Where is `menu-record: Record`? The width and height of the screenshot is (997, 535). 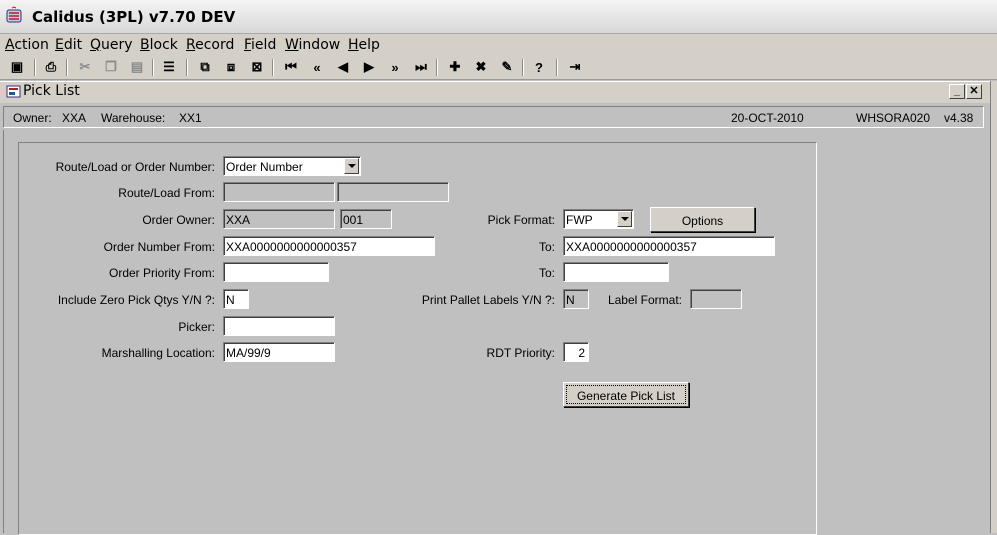 menu-record: Record is located at coordinates (210, 45).